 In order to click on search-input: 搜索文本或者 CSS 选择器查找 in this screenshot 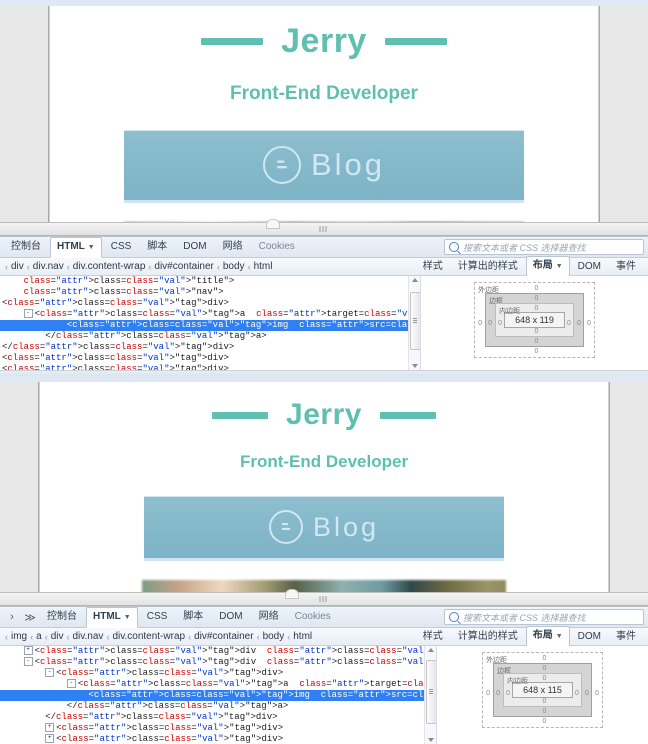, I will do `click(544, 247)`.